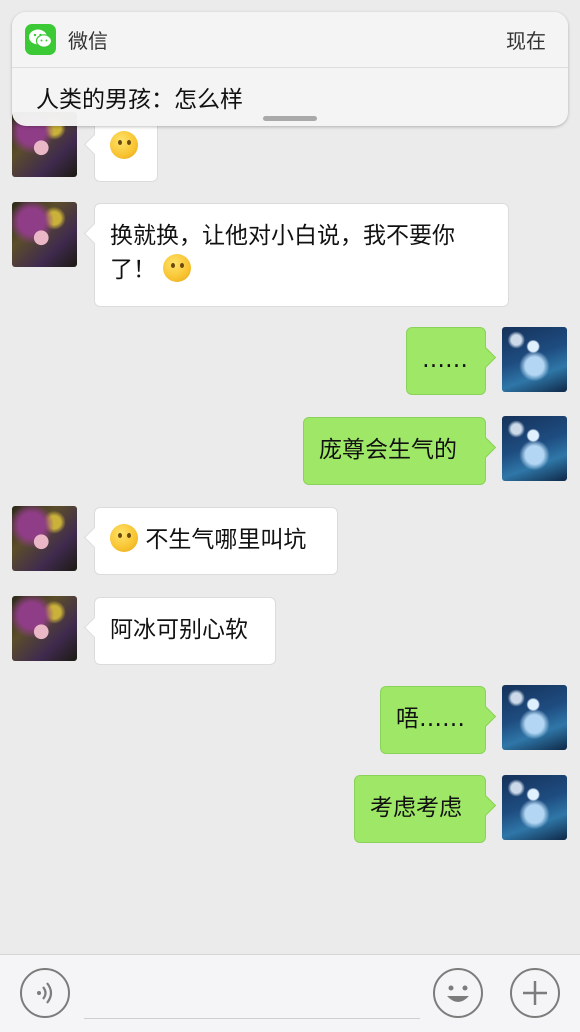 This screenshot has height=1032, width=580. What do you see at coordinates (179, 630) in the screenshot?
I see `message-text: 阿冰可别心软` at bounding box center [179, 630].